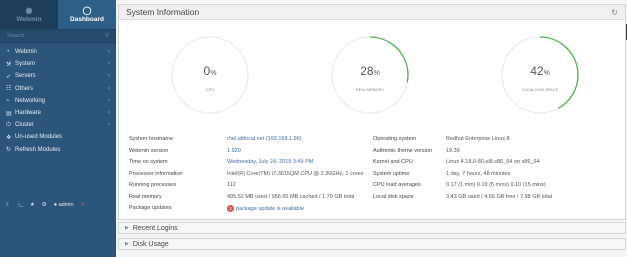  I want to click on gauge-real-memory: 28% REAL MEMORY, so click(370, 75).